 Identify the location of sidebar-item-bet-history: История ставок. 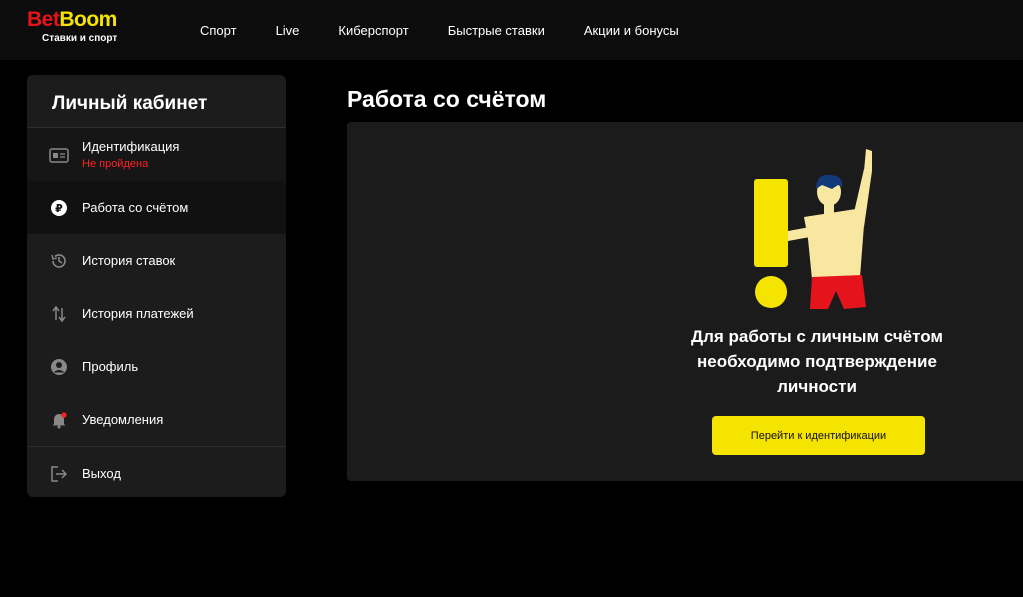
(156, 260).